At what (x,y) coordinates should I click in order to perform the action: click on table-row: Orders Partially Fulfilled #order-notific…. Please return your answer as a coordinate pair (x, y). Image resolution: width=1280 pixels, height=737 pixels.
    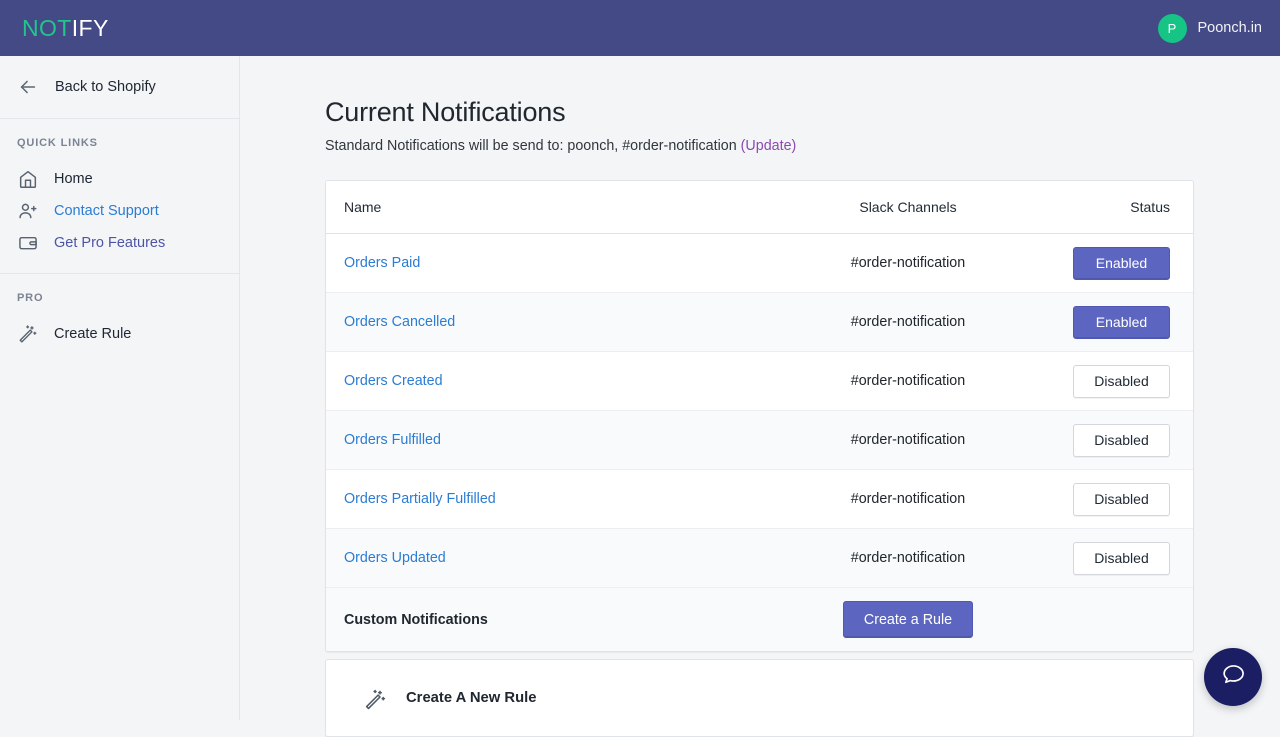
    Looking at the image, I should click on (759, 499).